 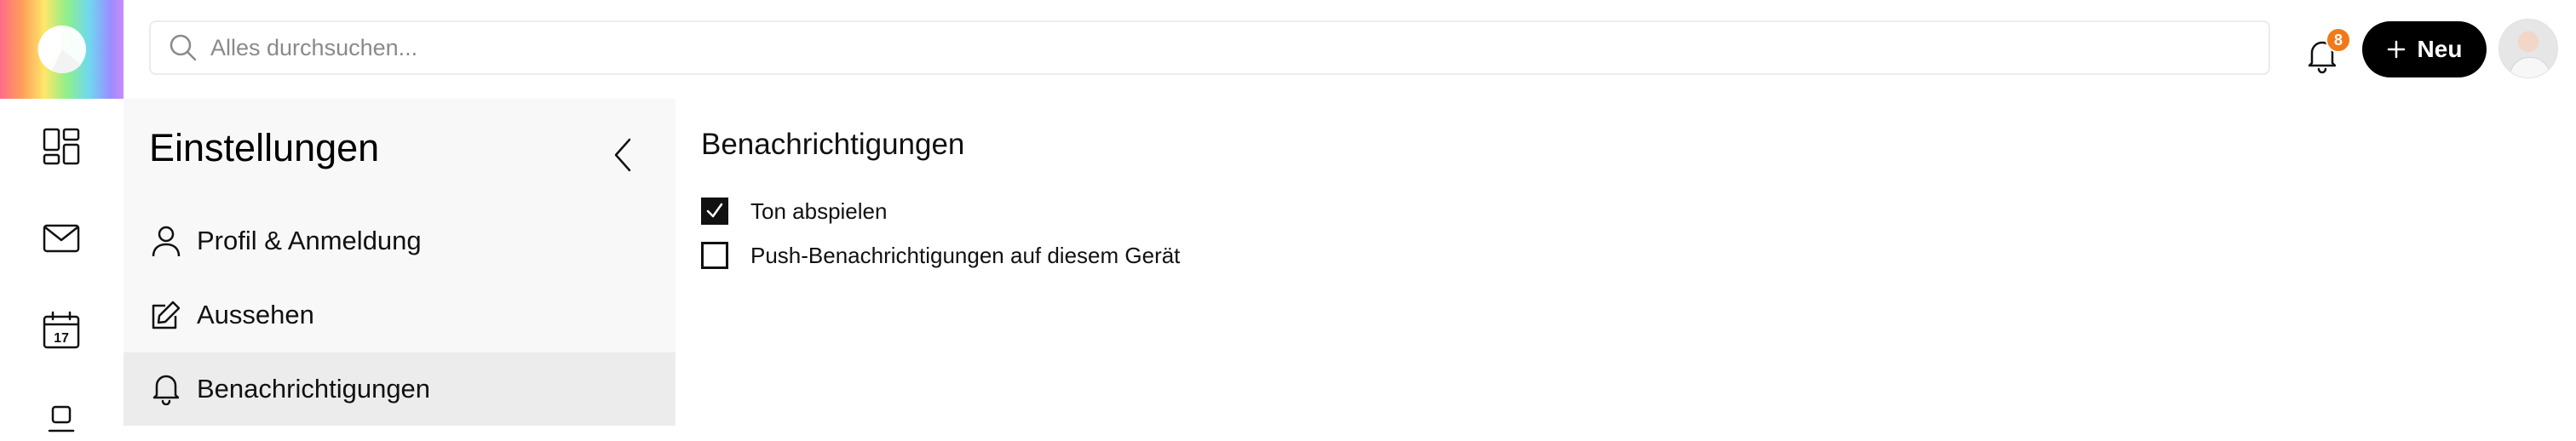 What do you see at coordinates (166, 315) in the screenshot?
I see `edit-icon` at bounding box center [166, 315].